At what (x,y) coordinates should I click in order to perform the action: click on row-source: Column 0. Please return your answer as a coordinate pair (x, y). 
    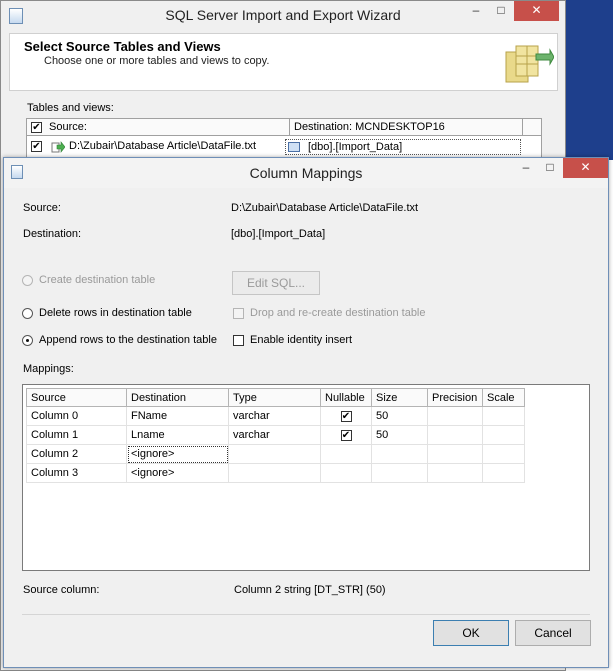
    Looking at the image, I should click on (76, 416).